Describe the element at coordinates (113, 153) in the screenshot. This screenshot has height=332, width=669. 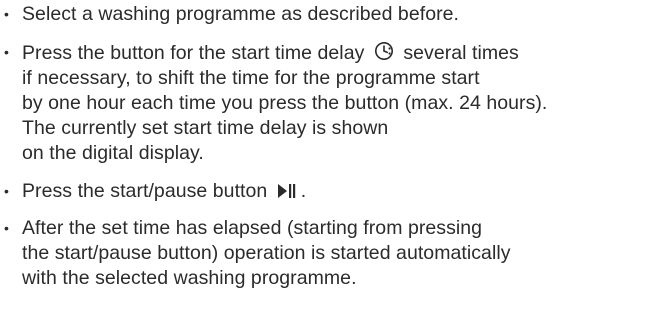
I see `item-text-line: on the digital display.` at that location.